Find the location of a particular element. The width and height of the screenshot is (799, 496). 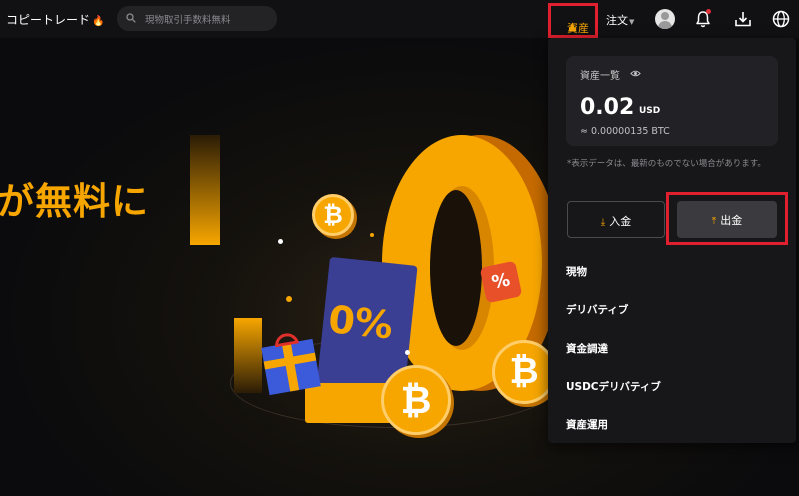

asset-overview-card: 資産一覧 0.02 USD ≈ 0.00000135 BTC is located at coordinates (672, 101).